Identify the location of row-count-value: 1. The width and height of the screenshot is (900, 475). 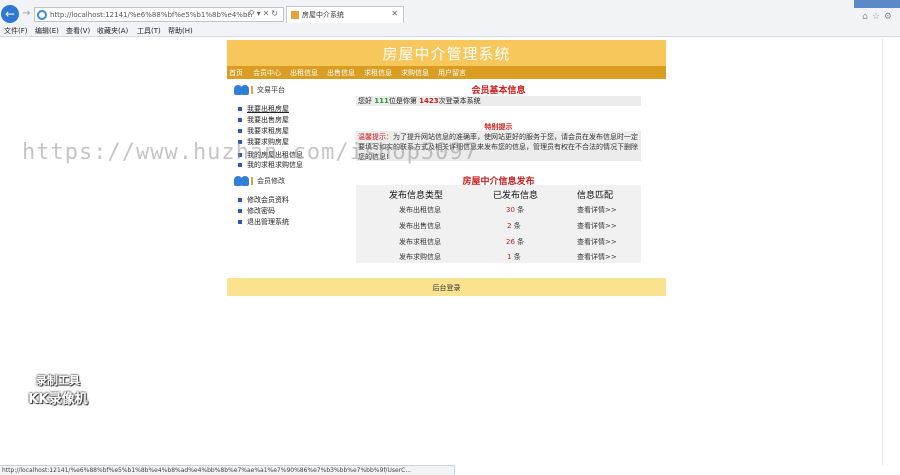
(509, 257).